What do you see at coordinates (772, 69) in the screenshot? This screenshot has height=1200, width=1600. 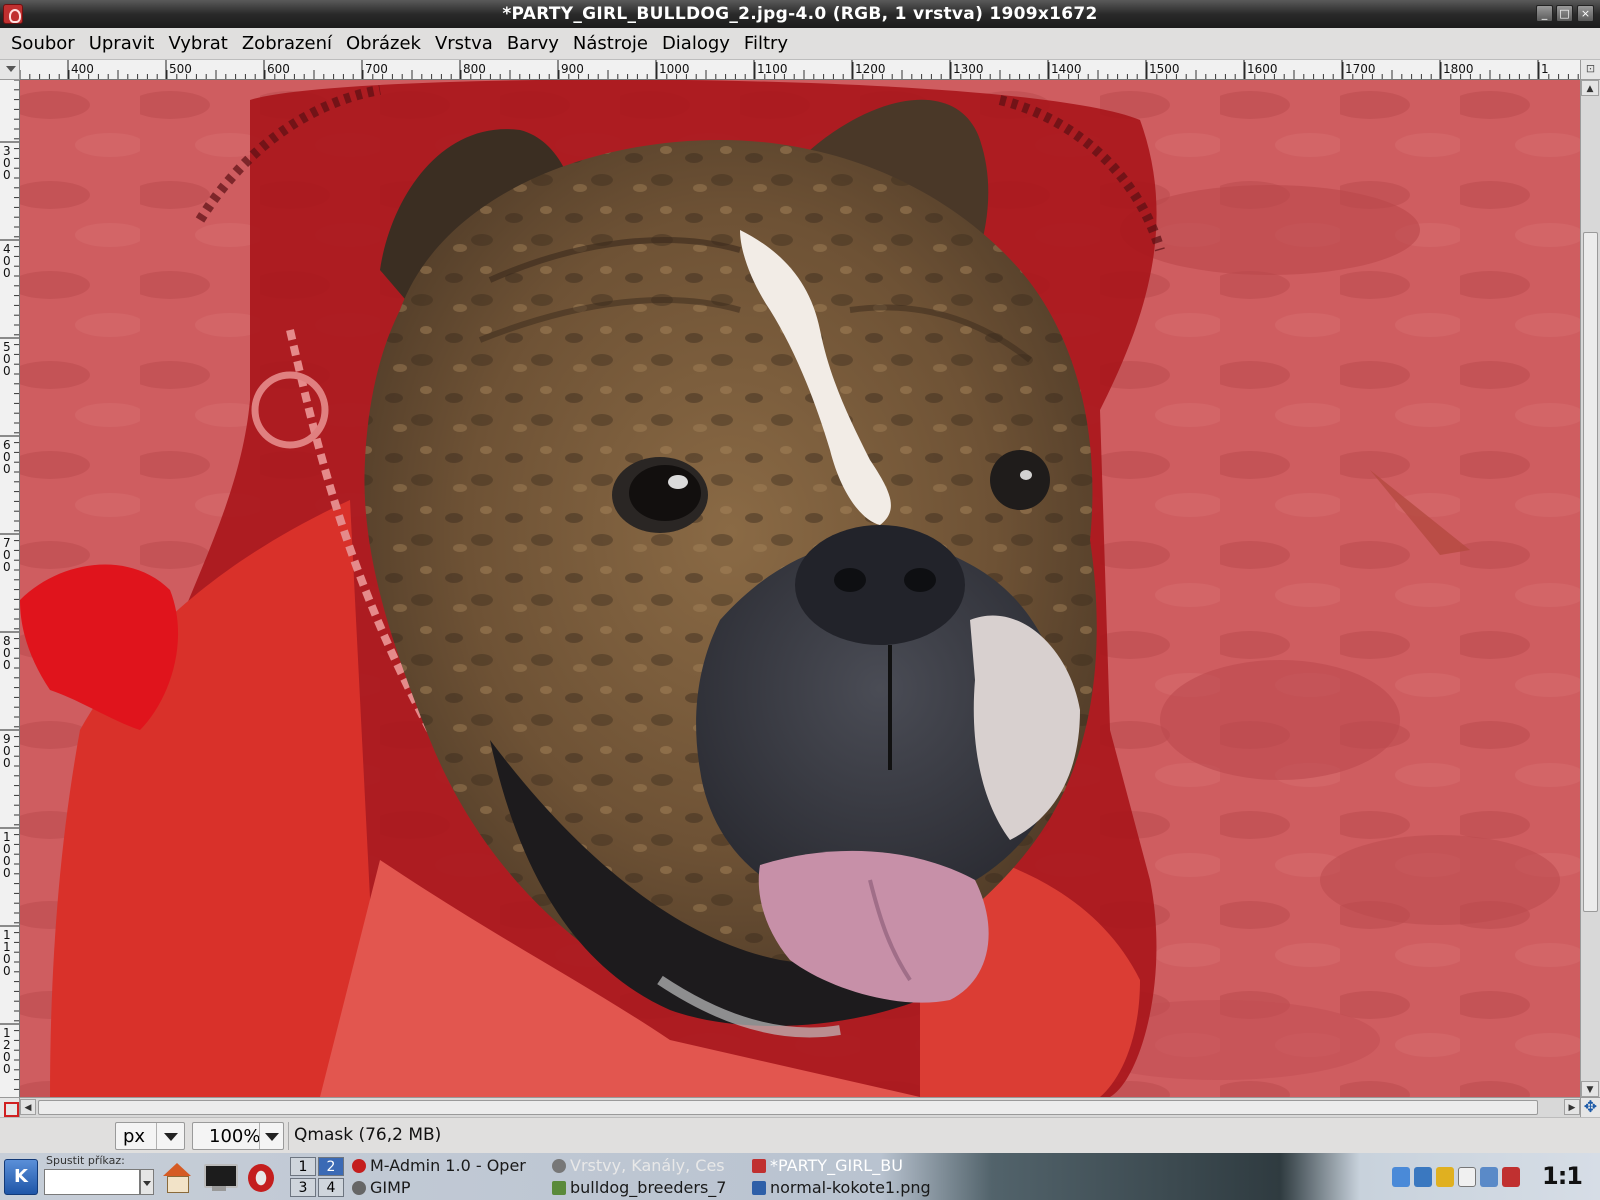 I see `ruler-tick-label: 1100` at bounding box center [772, 69].